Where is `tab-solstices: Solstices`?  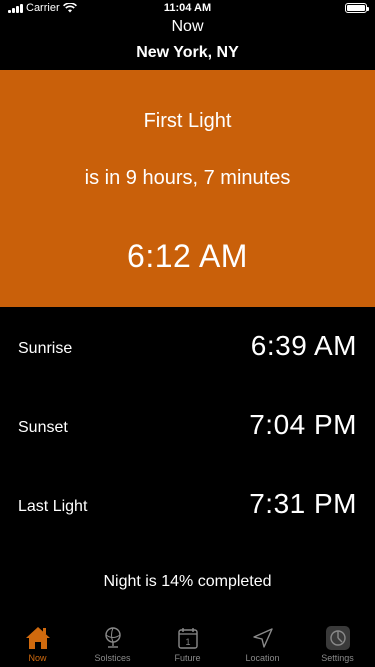 tab-solstices: Solstices is located at coordinates (112, 643).